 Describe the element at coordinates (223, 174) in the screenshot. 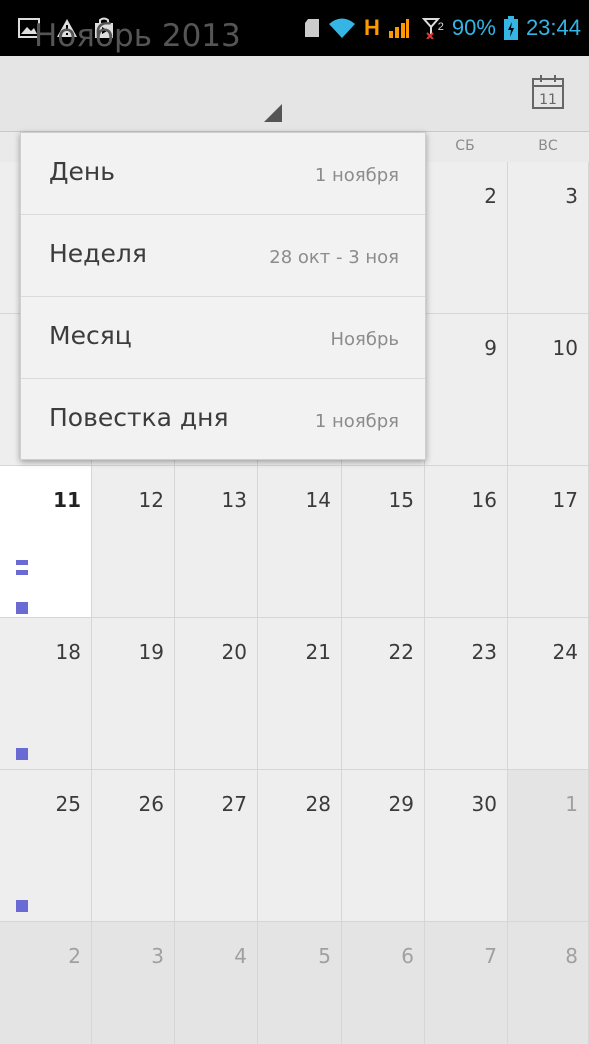

I see `menu-item-day: День 1 ноября` at that location.